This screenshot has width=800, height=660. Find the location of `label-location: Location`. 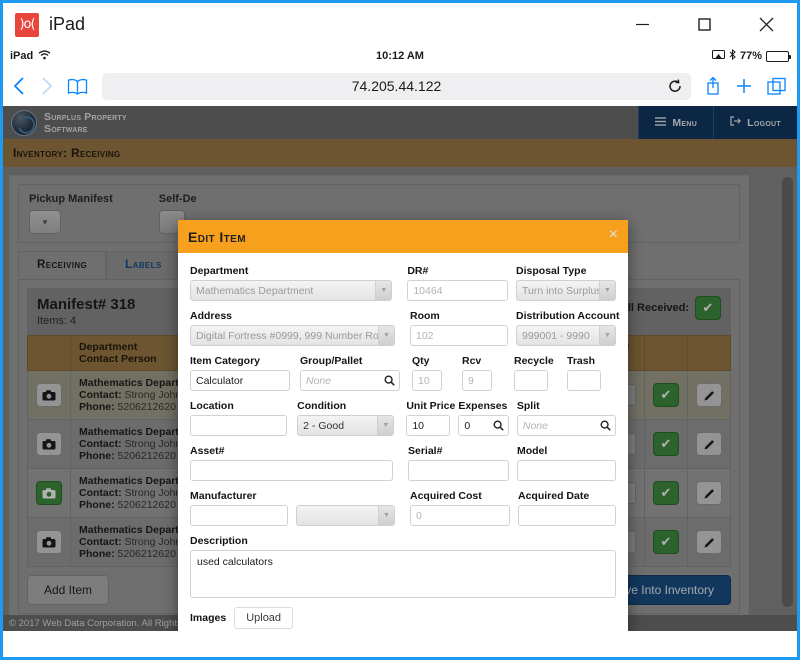

label-location: Location is located at coordinates (212, 406).